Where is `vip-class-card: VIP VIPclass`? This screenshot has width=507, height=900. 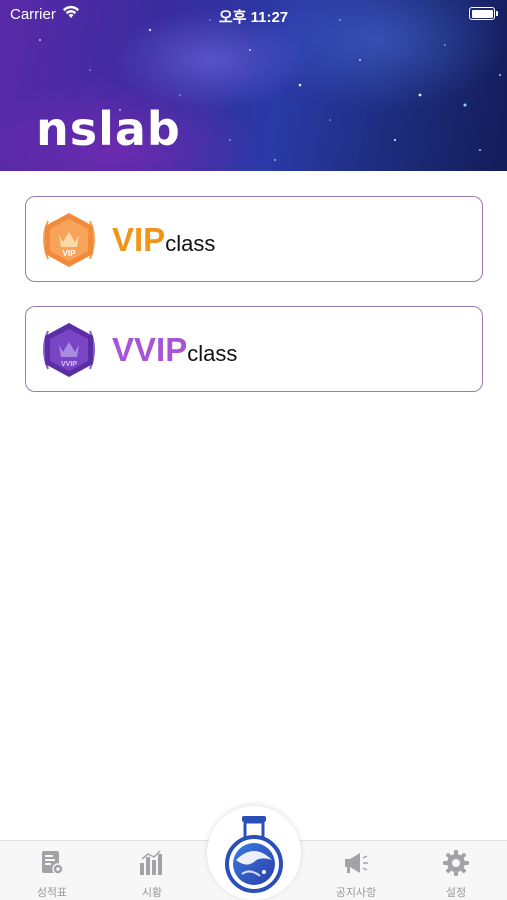
vip-class-card: VIP VIPclass is located at coordinates (254, 239).